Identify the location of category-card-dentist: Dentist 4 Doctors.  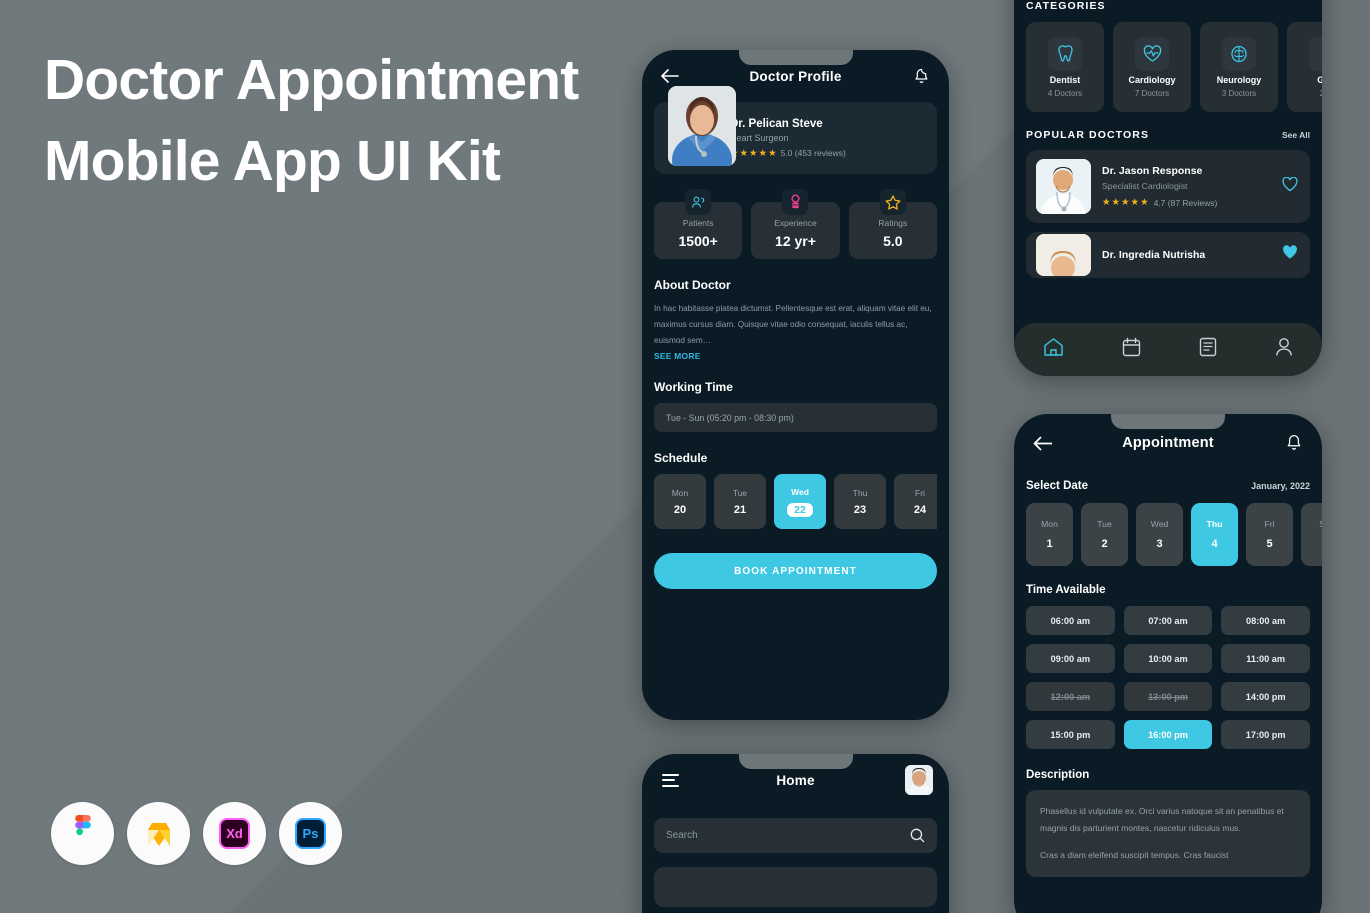
(1065, 67).